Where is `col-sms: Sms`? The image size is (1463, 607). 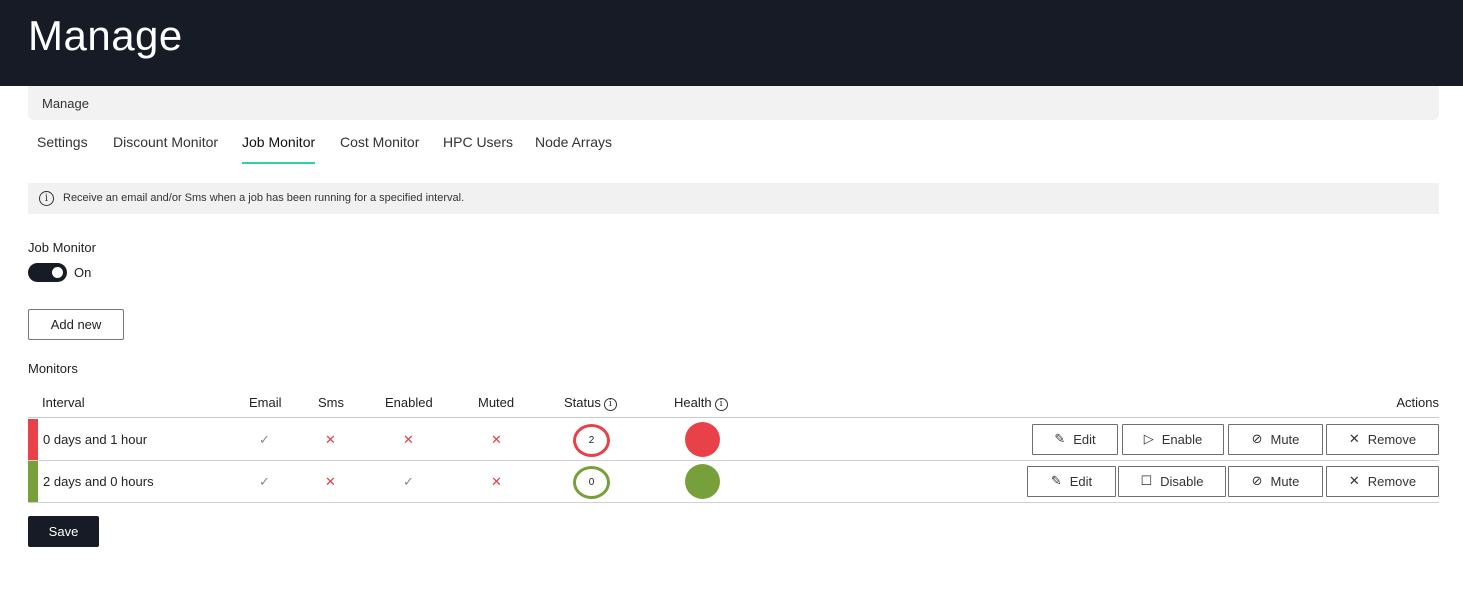
col-sms: Sms is located at coordinates (331, 402).